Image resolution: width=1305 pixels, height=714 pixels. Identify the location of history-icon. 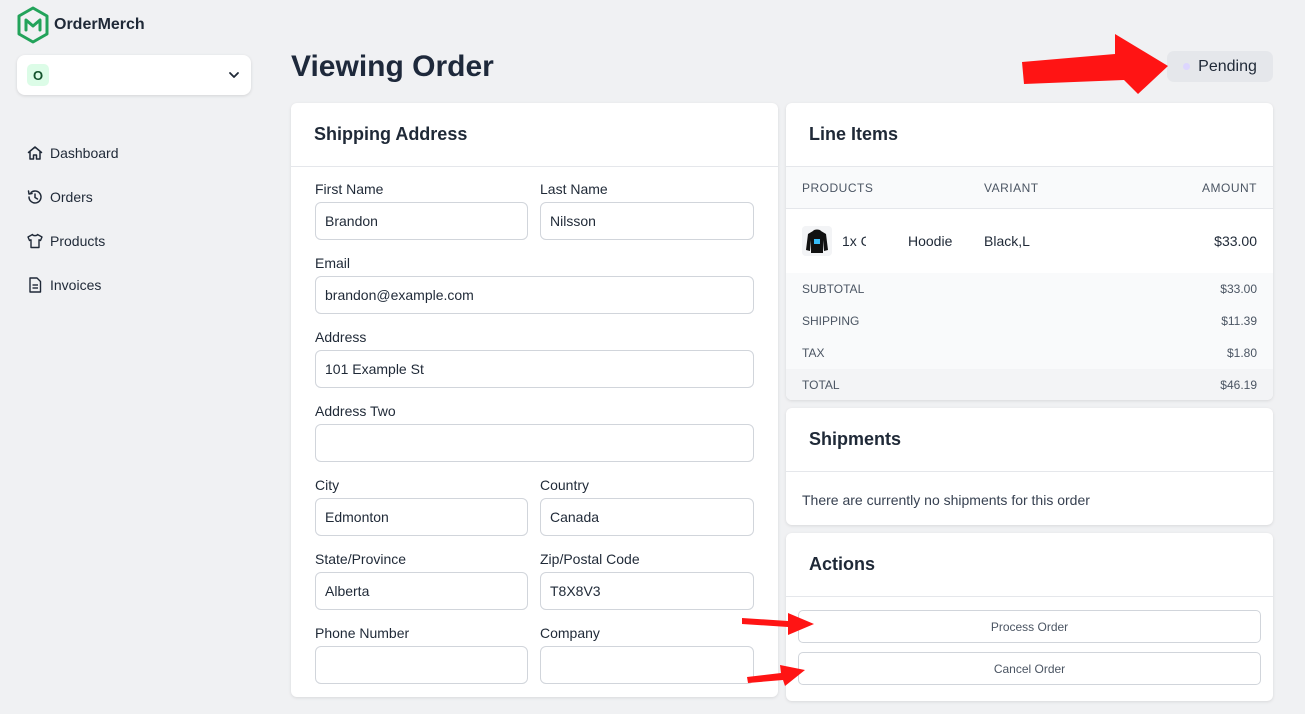
(34, 197).